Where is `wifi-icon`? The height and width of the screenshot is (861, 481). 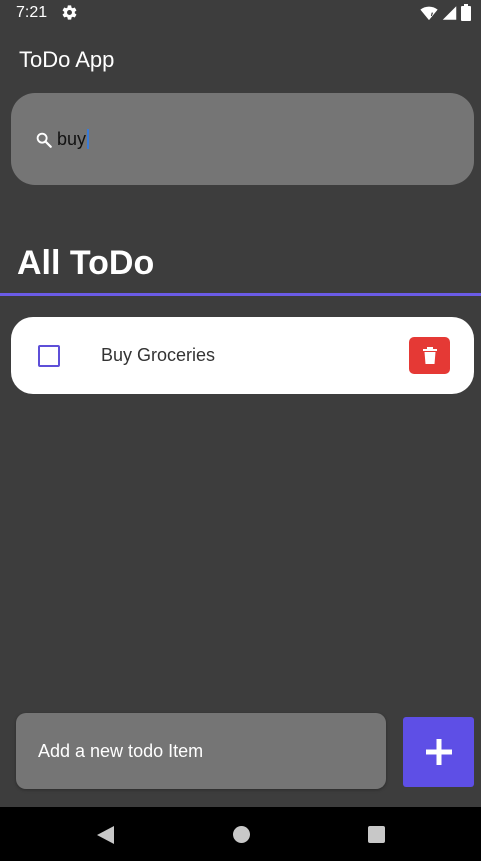 wifi-icon is located at coordinates (429, 13).